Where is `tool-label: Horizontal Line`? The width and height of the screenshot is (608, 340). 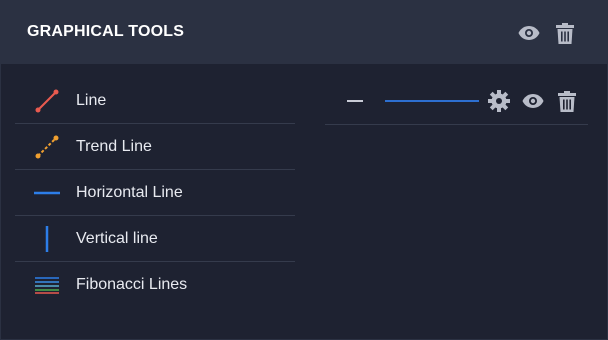
tool-label: Horizontal Line is located at coordinates (129, 192).